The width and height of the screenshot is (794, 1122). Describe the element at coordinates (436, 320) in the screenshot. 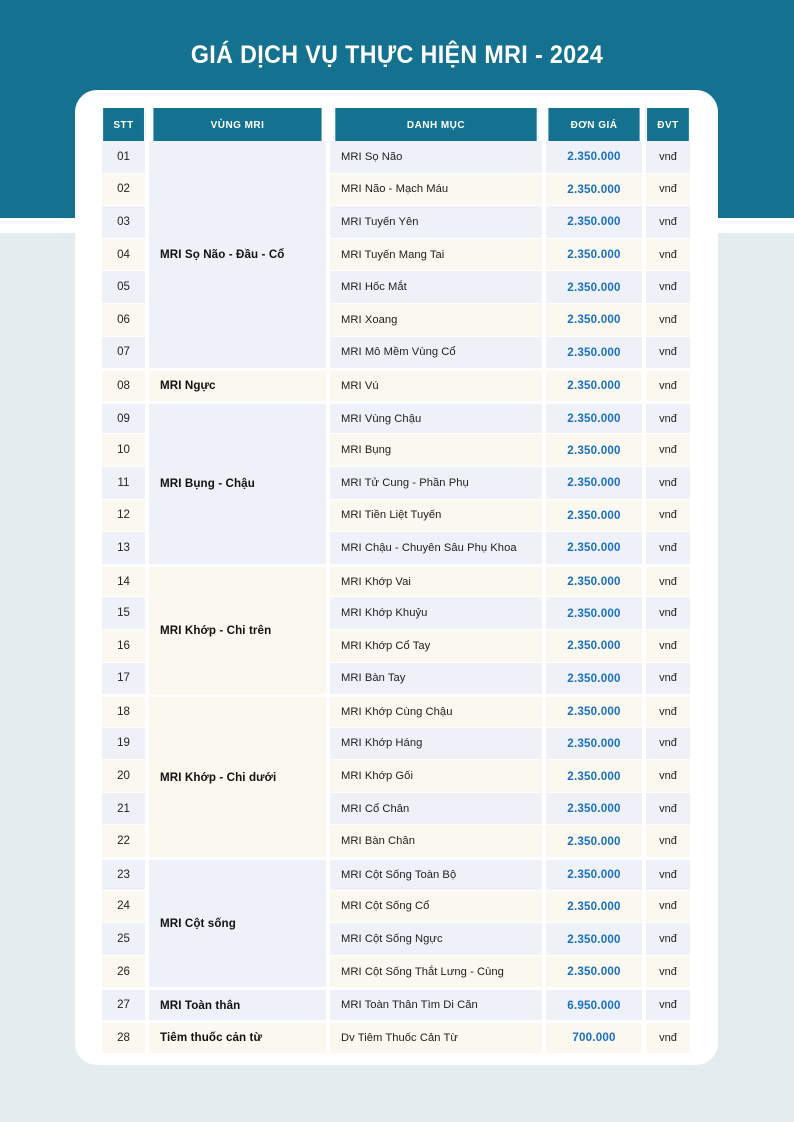

I see `cell-danh-muc: MRI Xoang` at that location.